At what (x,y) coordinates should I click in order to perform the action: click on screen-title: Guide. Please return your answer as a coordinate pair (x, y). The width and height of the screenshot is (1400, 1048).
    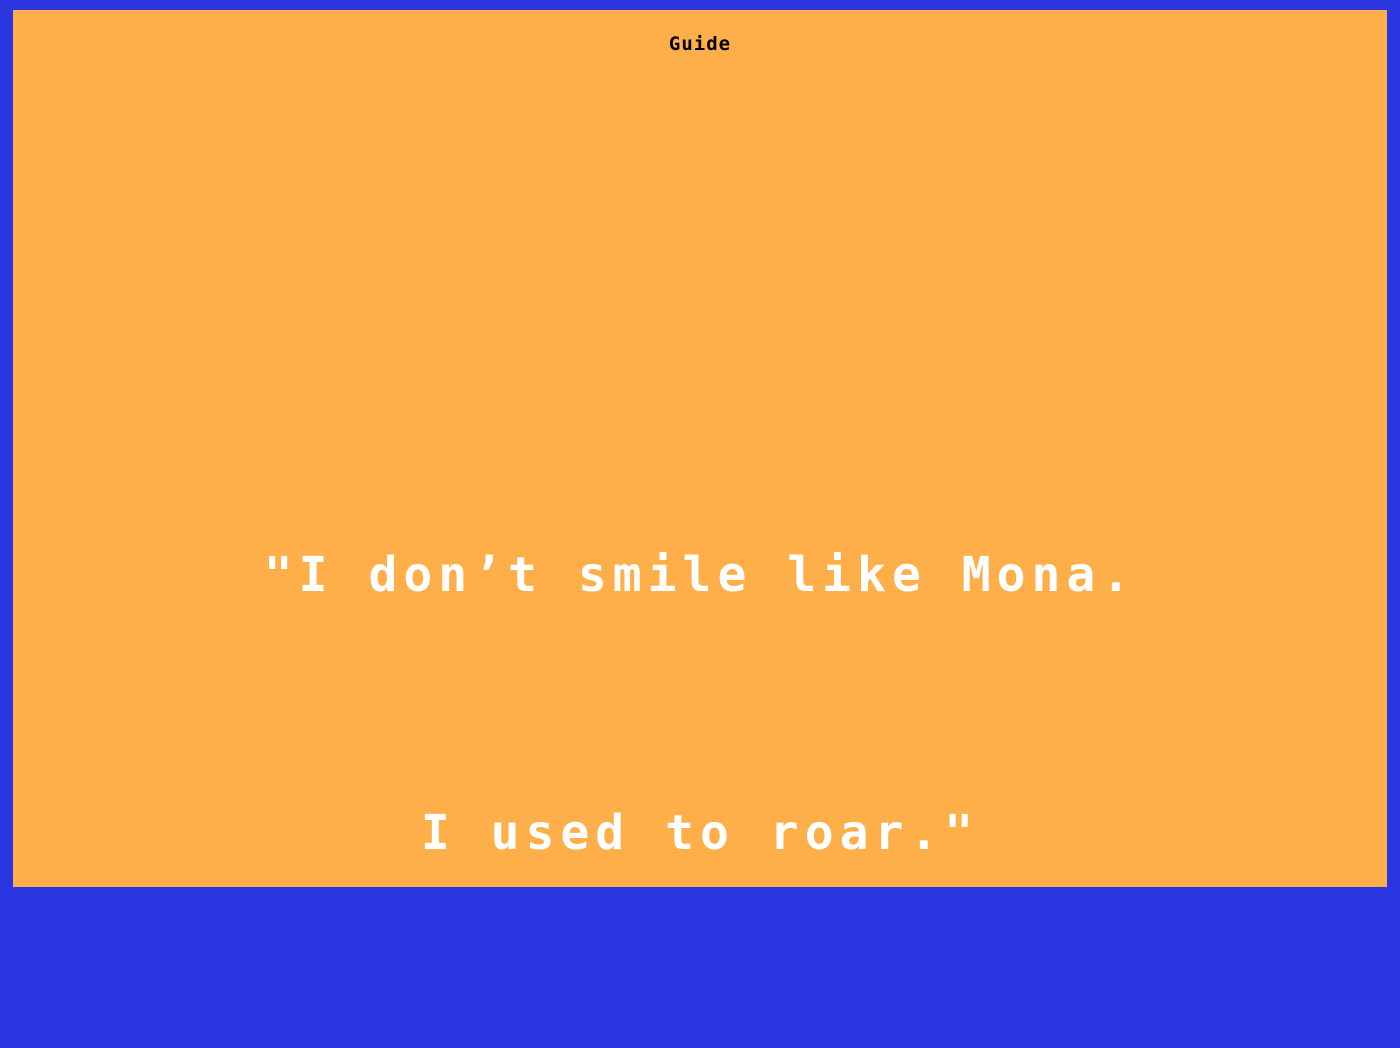
    Looking at the image, I should click on (700, 44).